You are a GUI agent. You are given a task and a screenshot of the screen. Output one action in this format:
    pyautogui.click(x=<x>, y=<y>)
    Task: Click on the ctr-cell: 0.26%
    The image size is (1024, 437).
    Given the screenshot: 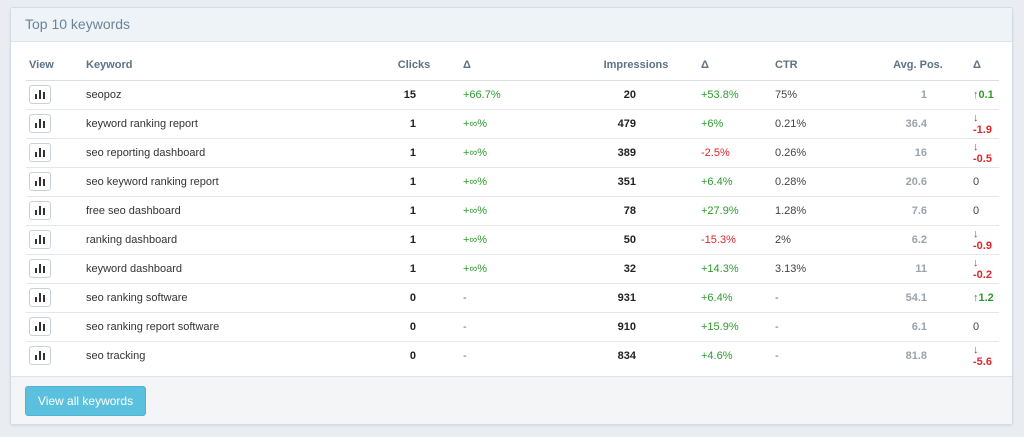 What is the action you would take?
    pyautogui.click(x=805, y=153)
    